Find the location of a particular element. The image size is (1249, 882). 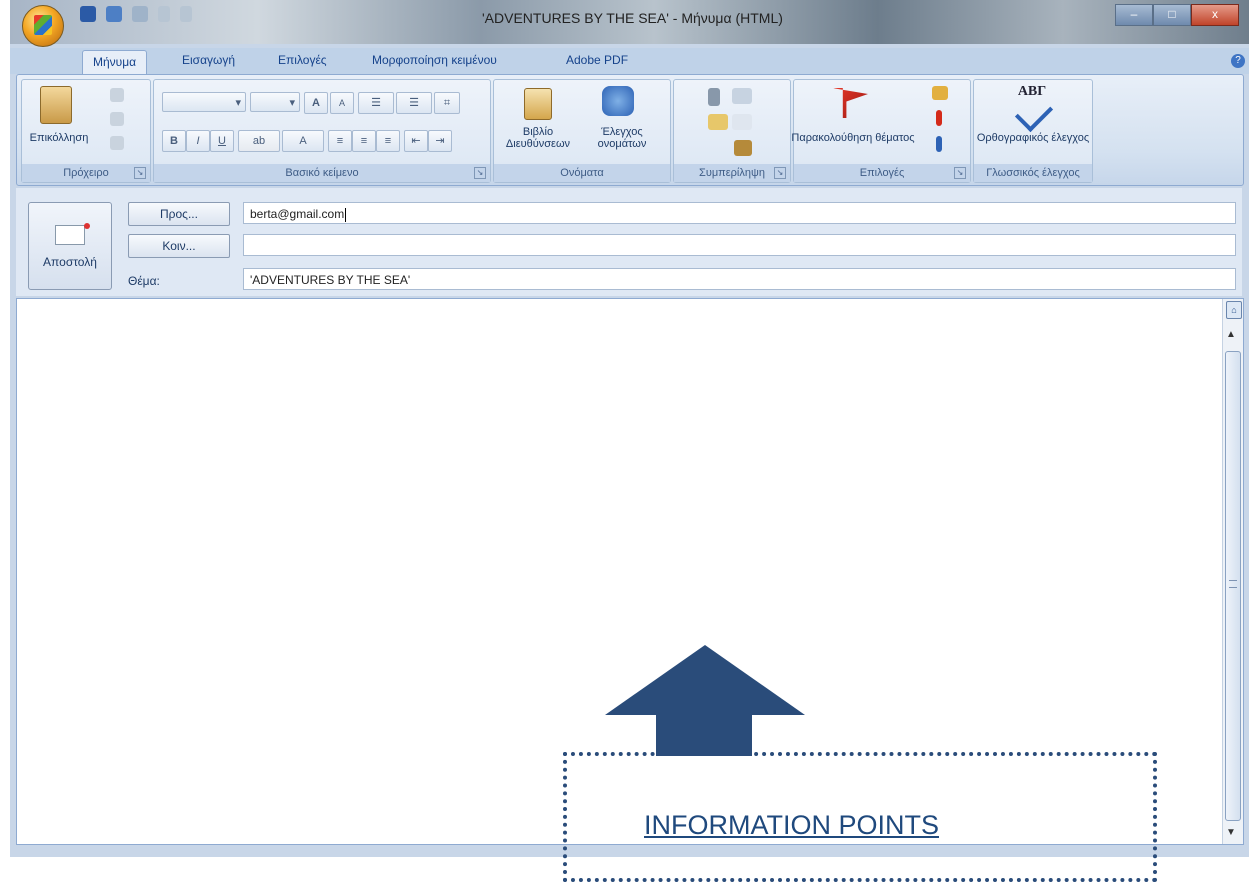

calendar-icon is located at coordinates (742, 122).